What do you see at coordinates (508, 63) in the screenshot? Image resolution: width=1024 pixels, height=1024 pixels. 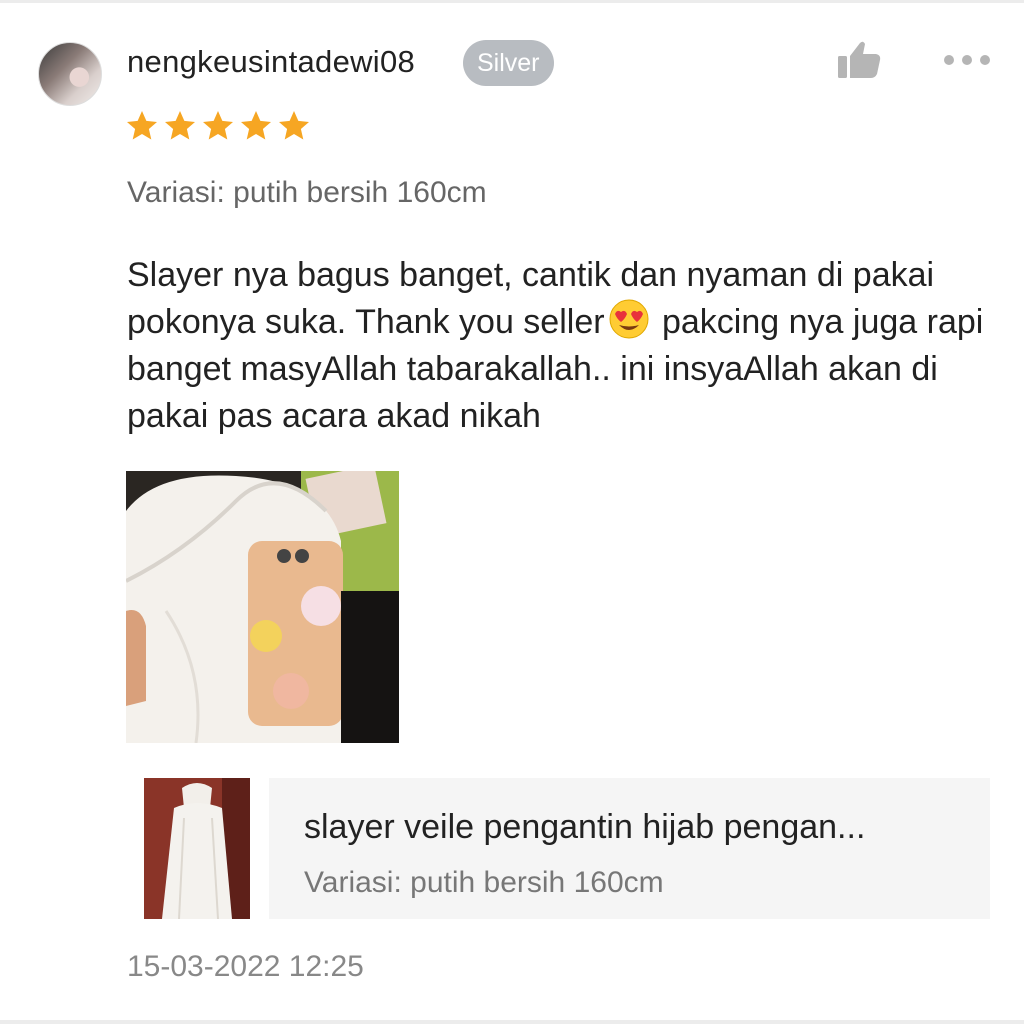 I see `membership-badge: Silver` at bounding box center [508, 63].